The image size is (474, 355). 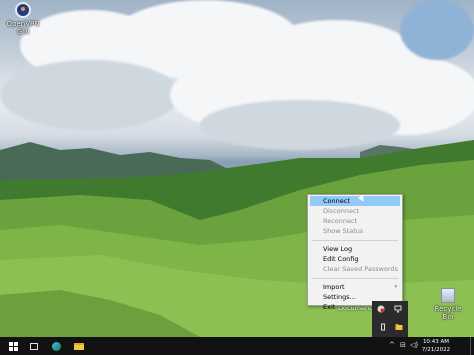 I want to click on menu-item-reconnect: Reconnect, so click(x=340, y=221).